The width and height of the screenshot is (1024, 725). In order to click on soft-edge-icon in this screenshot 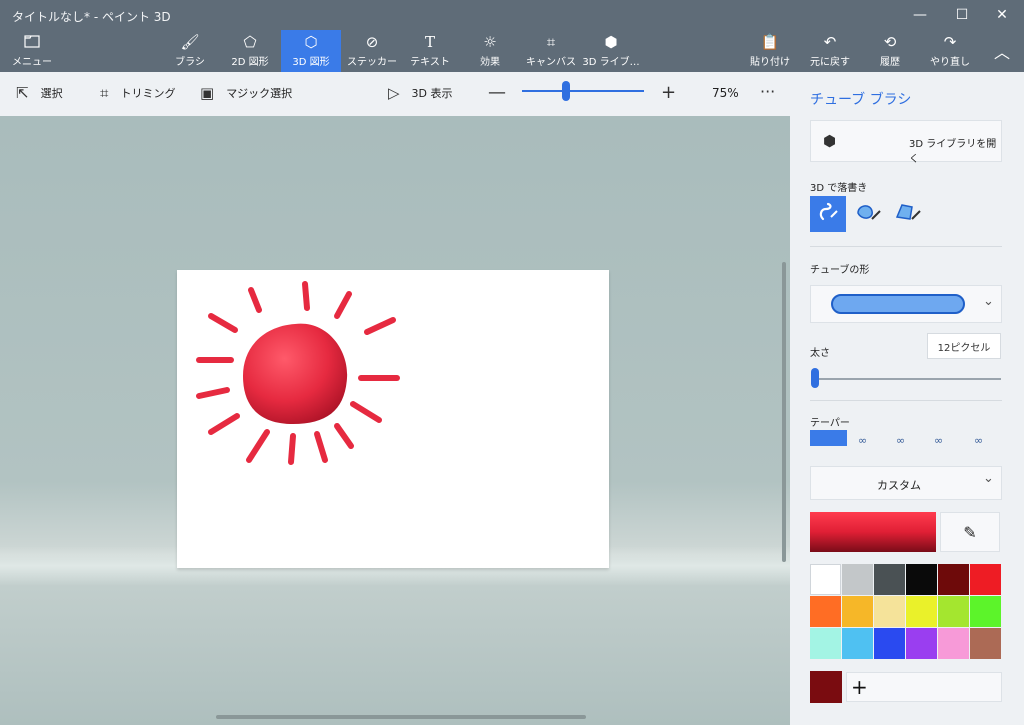, I will do `click(868, 214)`.